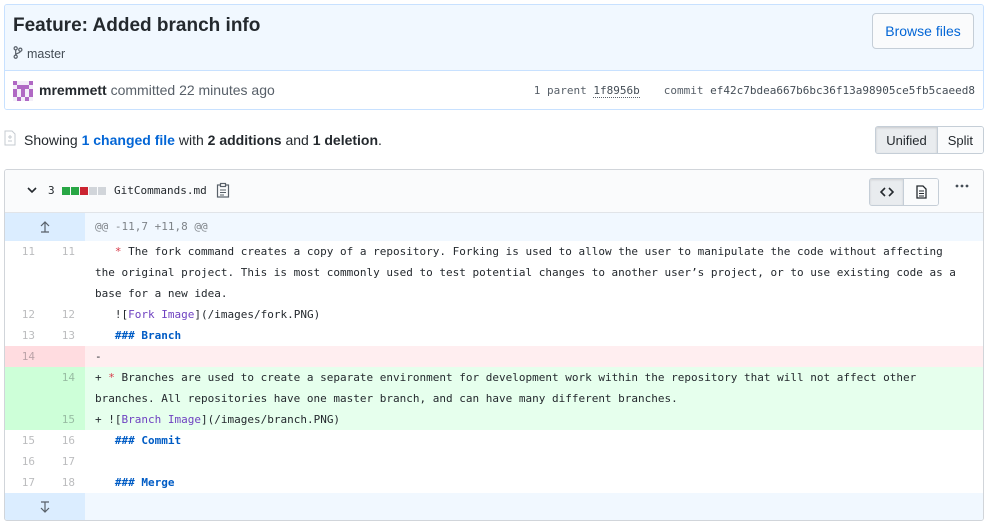  Describe the element at coordinates (65, 440) in the screenshot. I see `new-line-number: 16` at that location.